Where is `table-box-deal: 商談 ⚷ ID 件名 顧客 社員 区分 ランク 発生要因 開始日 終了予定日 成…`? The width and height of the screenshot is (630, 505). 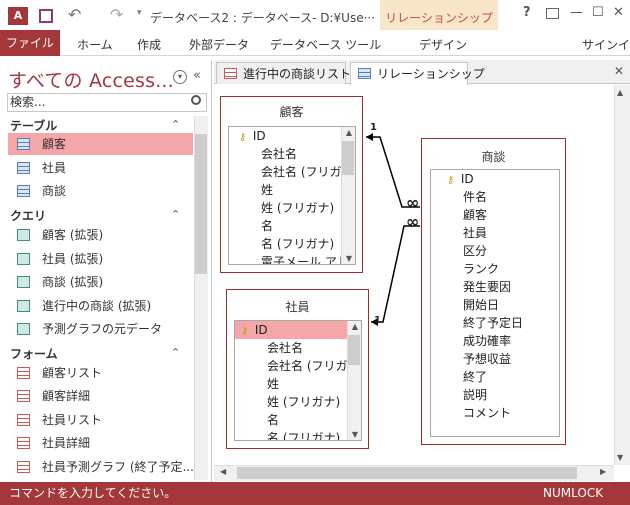
table-box-deal: 商談 ⚷ ID 件名 顧客 社員 区分 ランク 発生要因 開始日 終了予定日 成… is located at coordinates (493, 291).